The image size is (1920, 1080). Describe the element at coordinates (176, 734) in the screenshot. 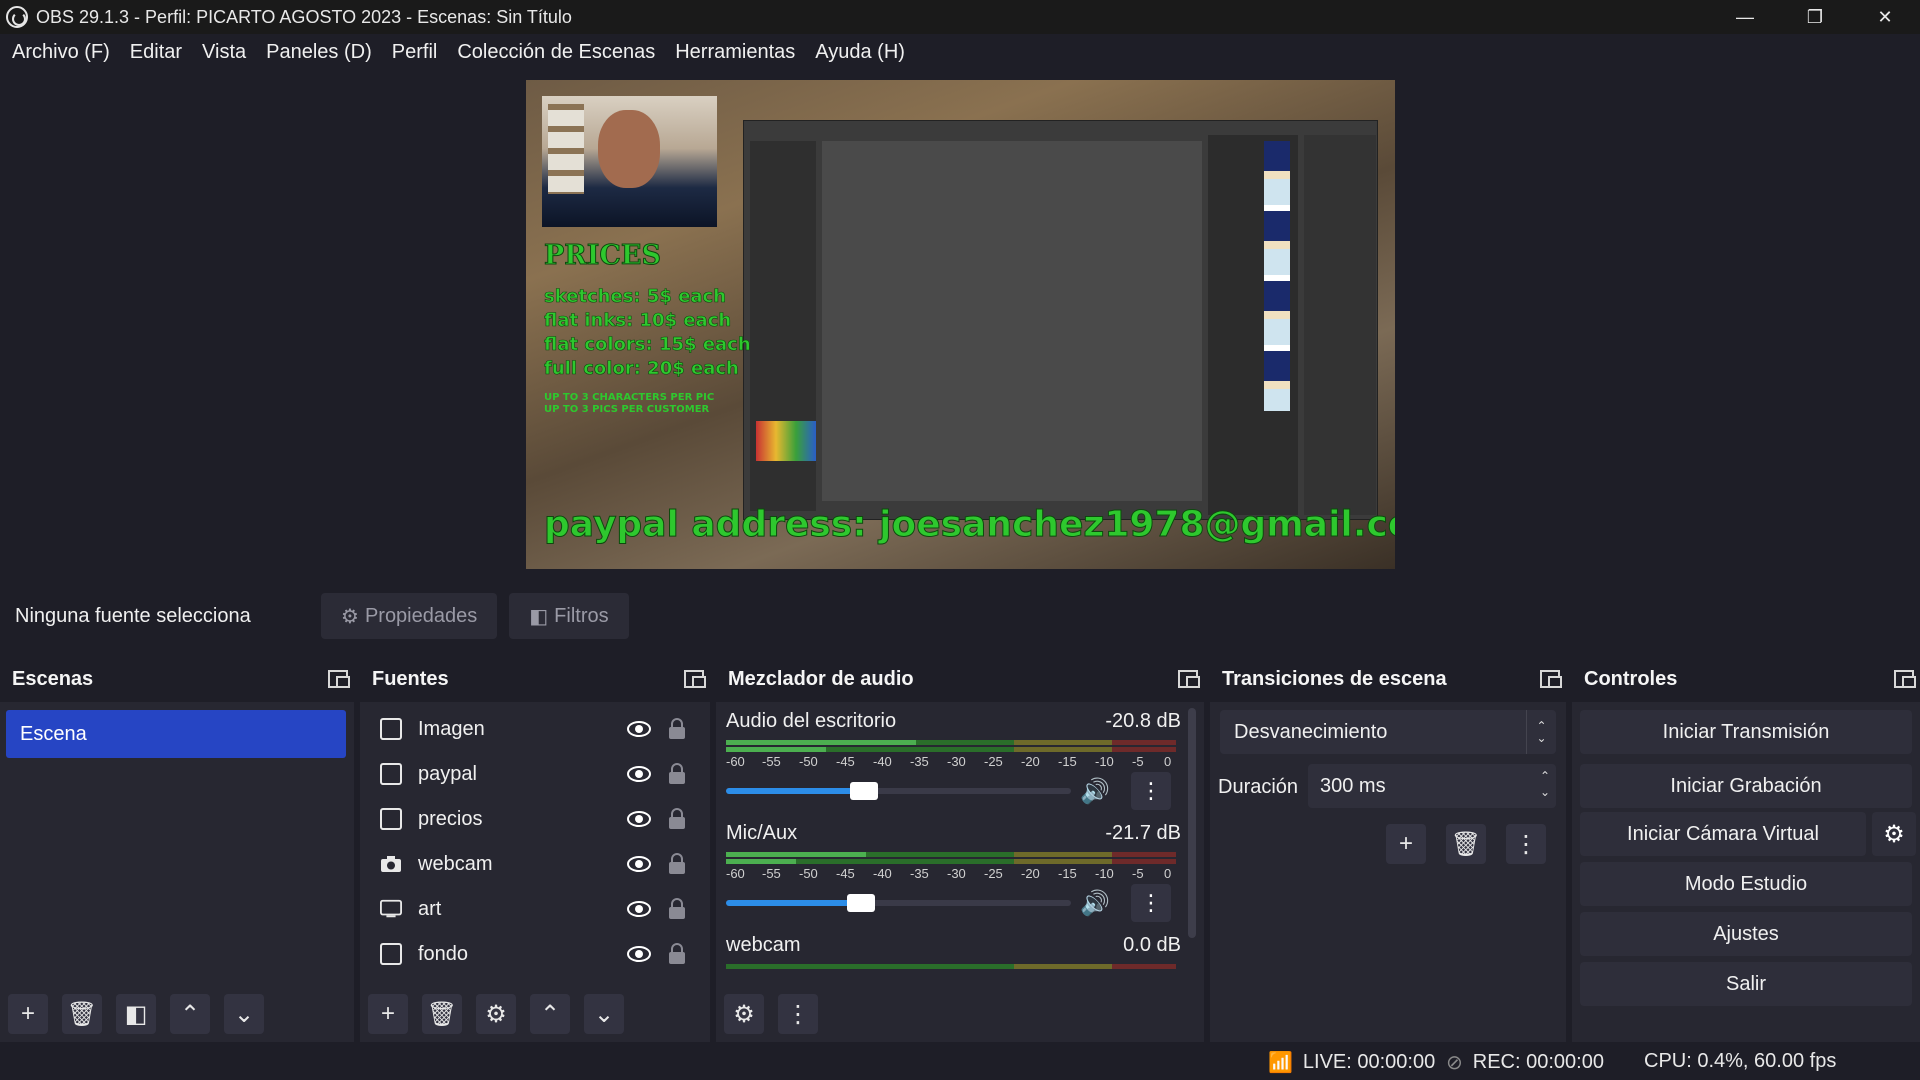

I see `scene-item: Escena` at that location.